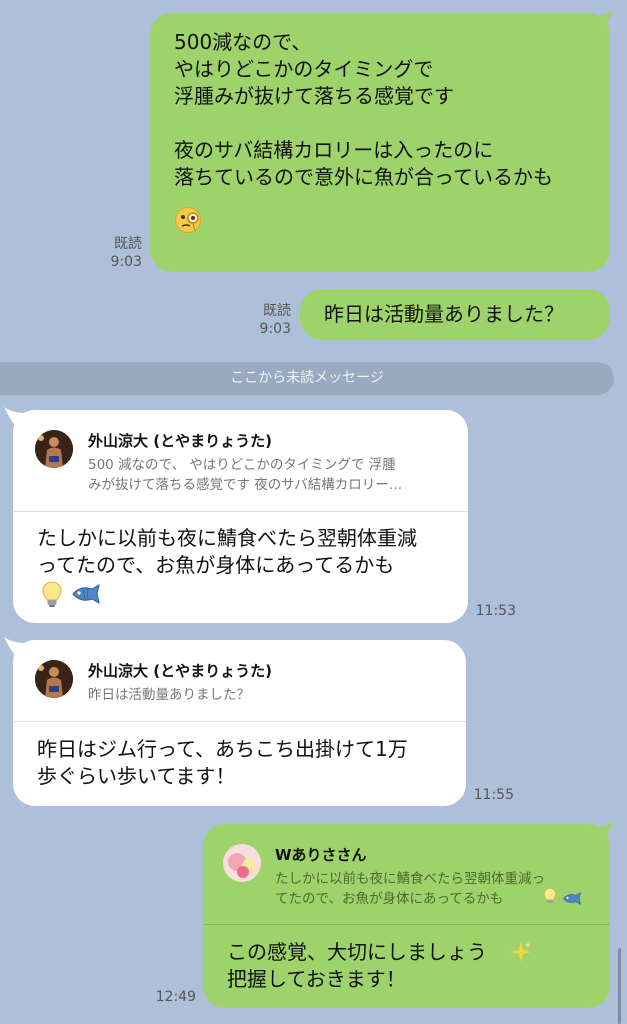 This screenshot has height=1024, width=627. I want to click on message-text: 昨日はジム行って、あちこち出掛けて1万 歩ぐらい歩いてます！, so click(222, 762).